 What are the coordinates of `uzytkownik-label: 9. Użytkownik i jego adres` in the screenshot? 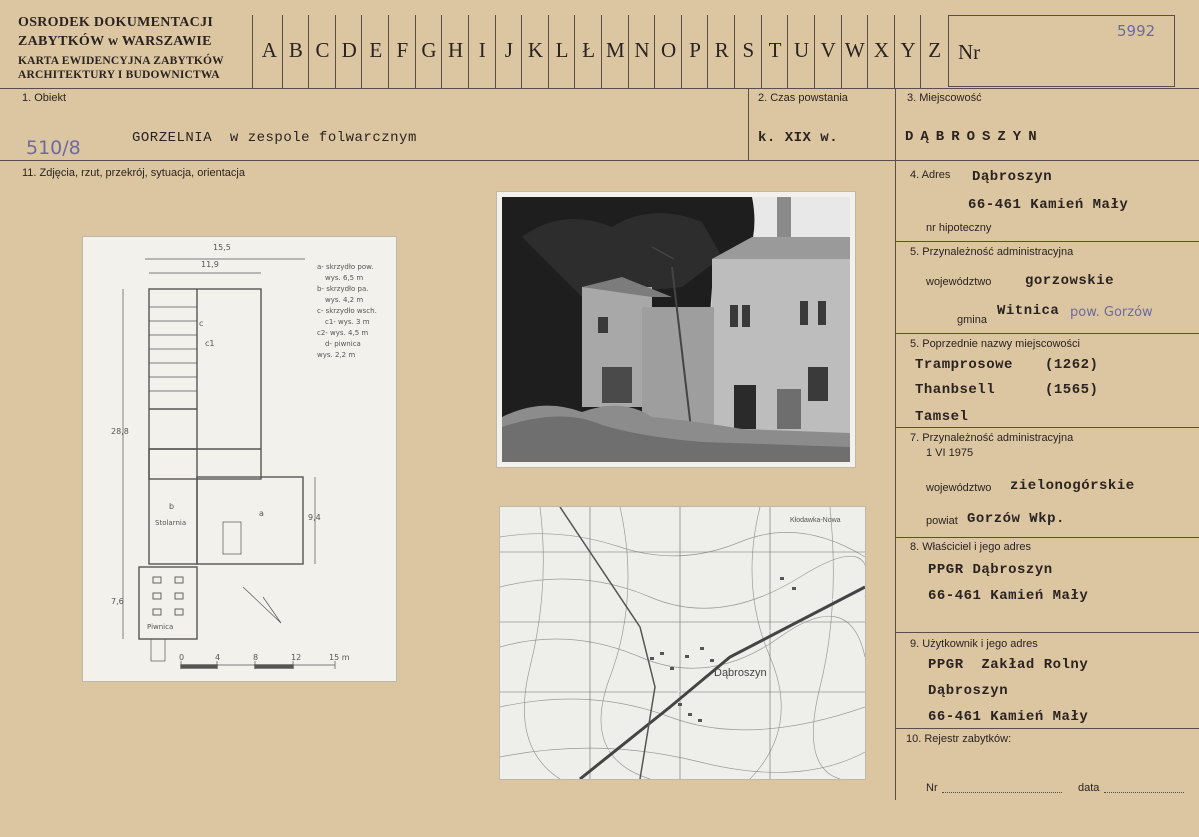 It's located at (974, 644).